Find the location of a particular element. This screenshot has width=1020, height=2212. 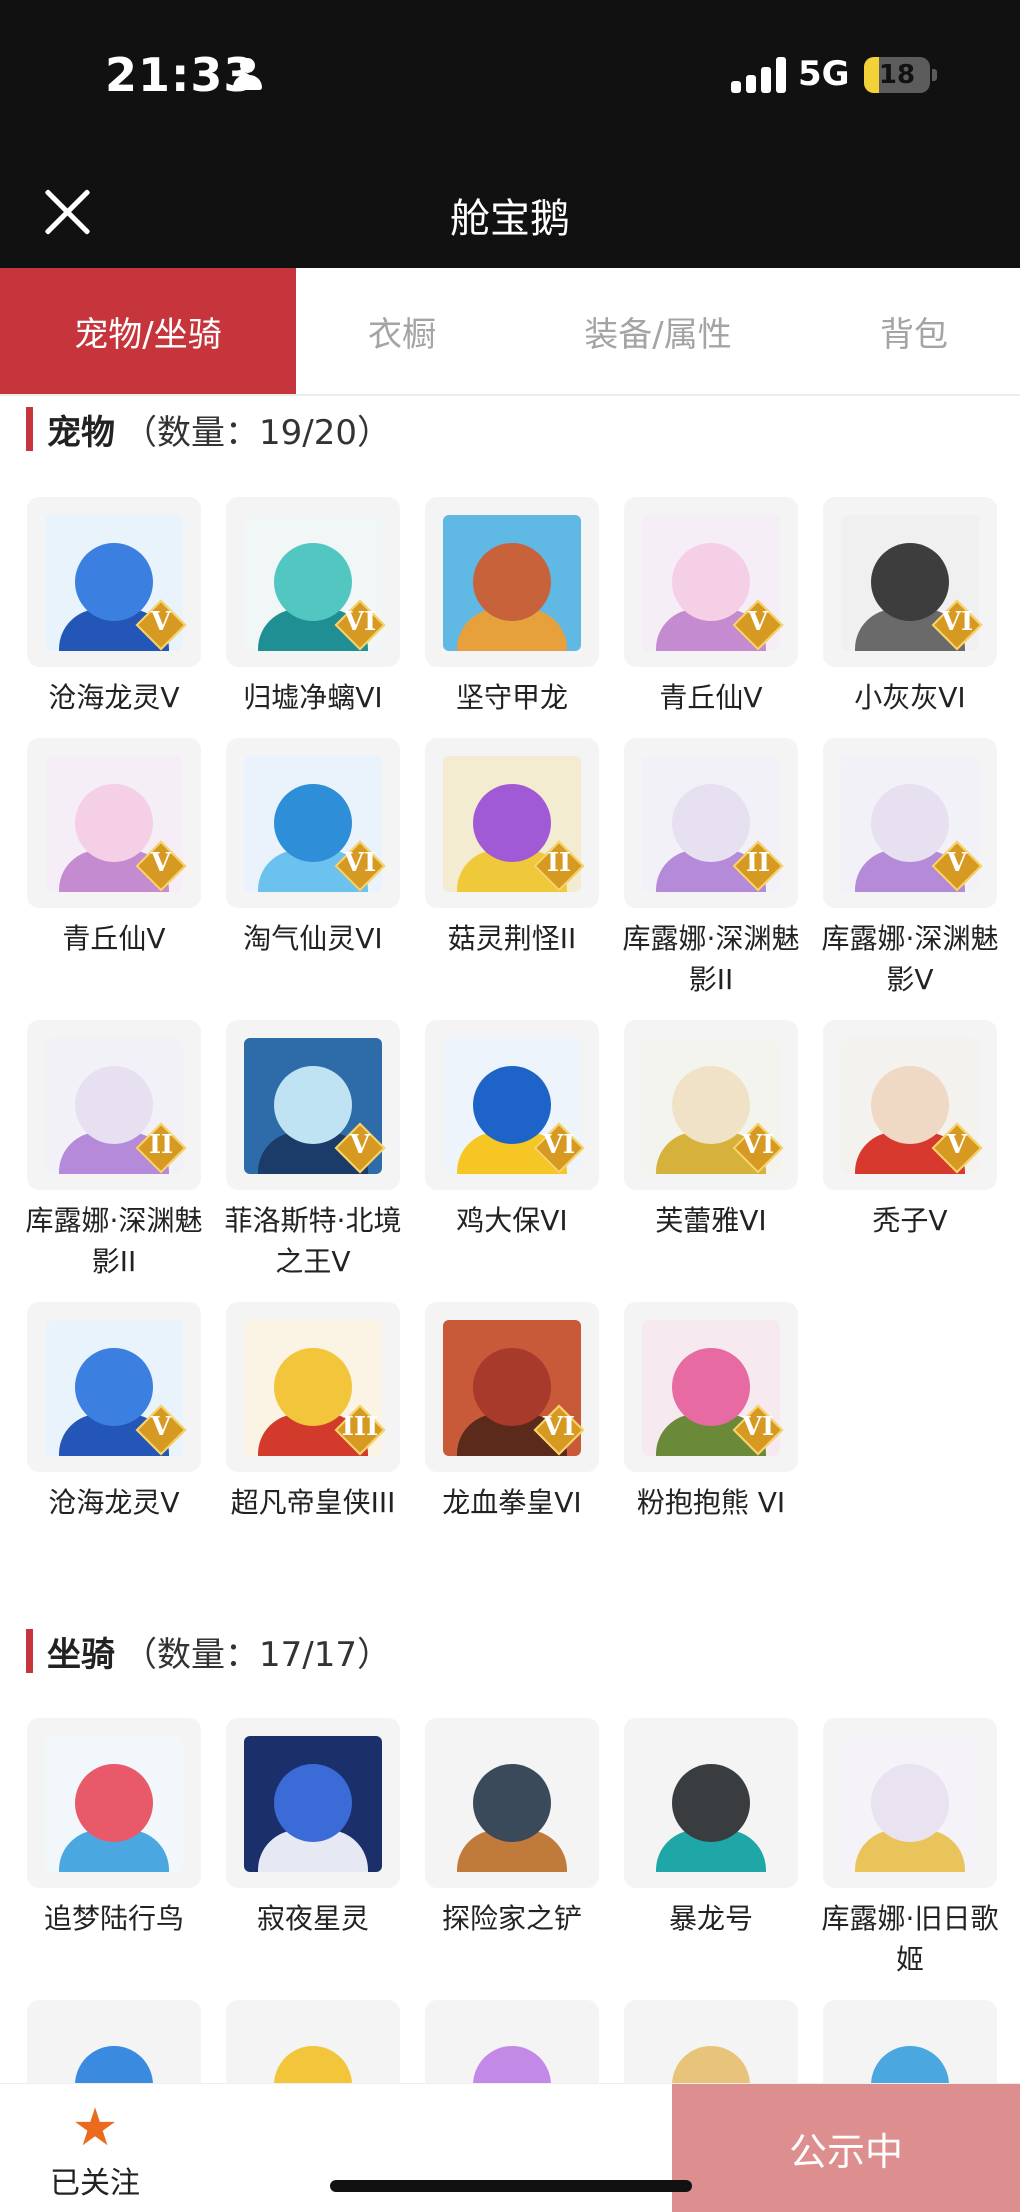

pet-card: VI 粉抱抱熊 VI is located at coordinates (711, 1412).